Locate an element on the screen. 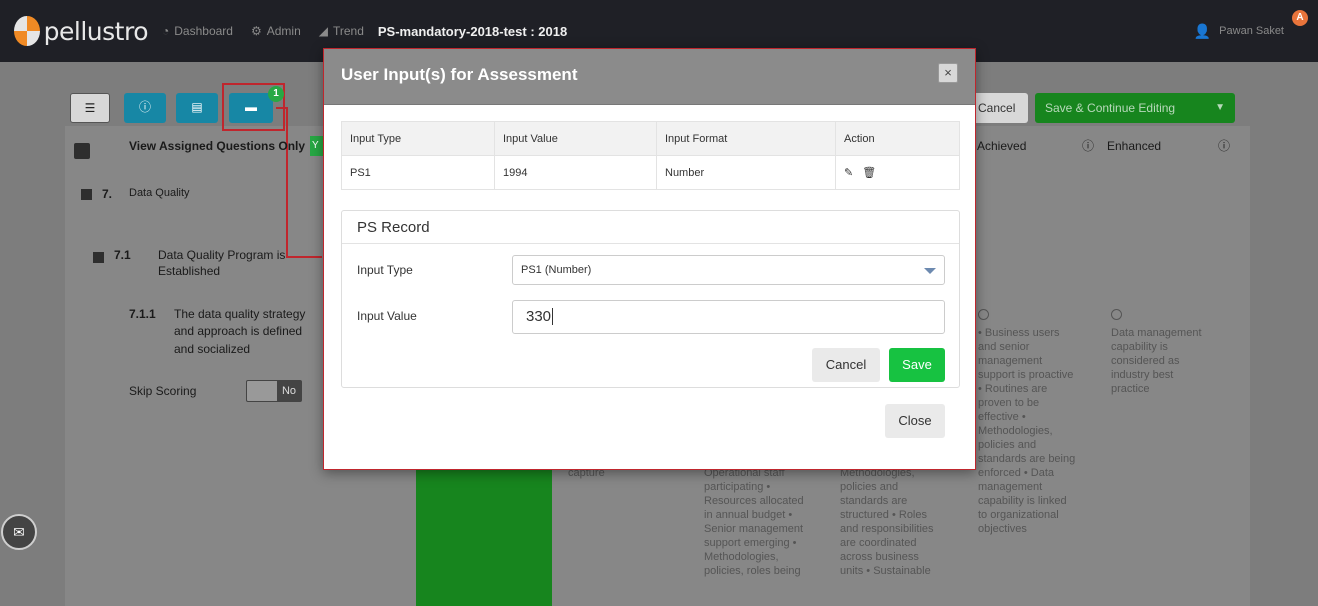 The height and width of the screenshot is (606, 1318). menu-button: ☰ is located at coordinates (90, 108).